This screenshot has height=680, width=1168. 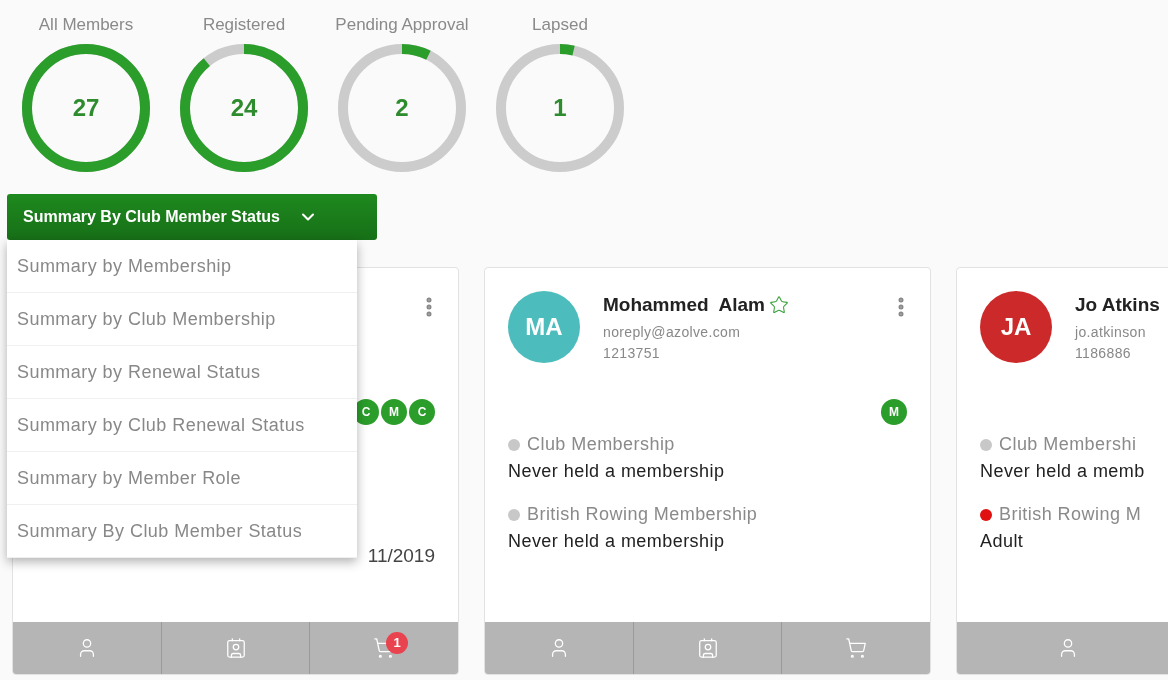 What do you see at coordinates (1103, 353) in the screenshot?
I see `member-id: 1186886` at bounding box center [1103, 353].